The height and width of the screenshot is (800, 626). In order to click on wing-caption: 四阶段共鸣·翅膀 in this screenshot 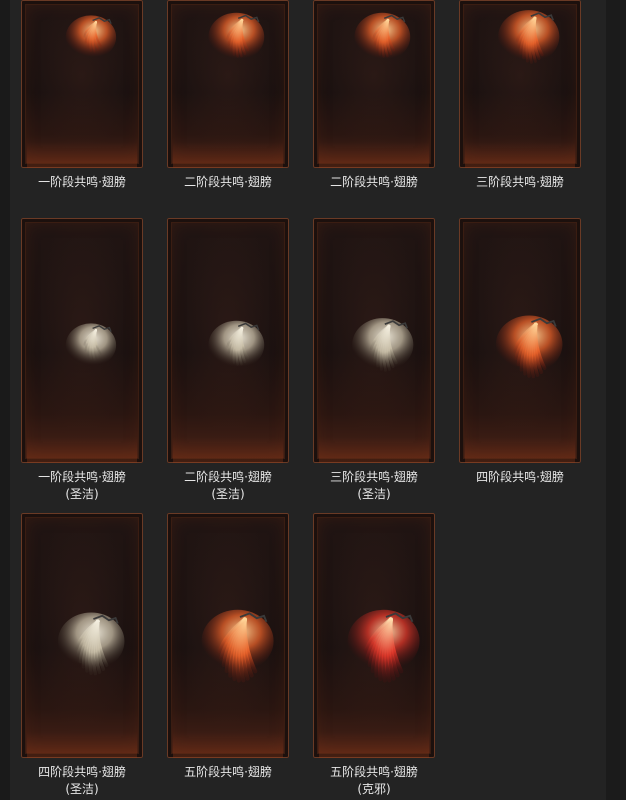, I will do `click(520, 477)`.